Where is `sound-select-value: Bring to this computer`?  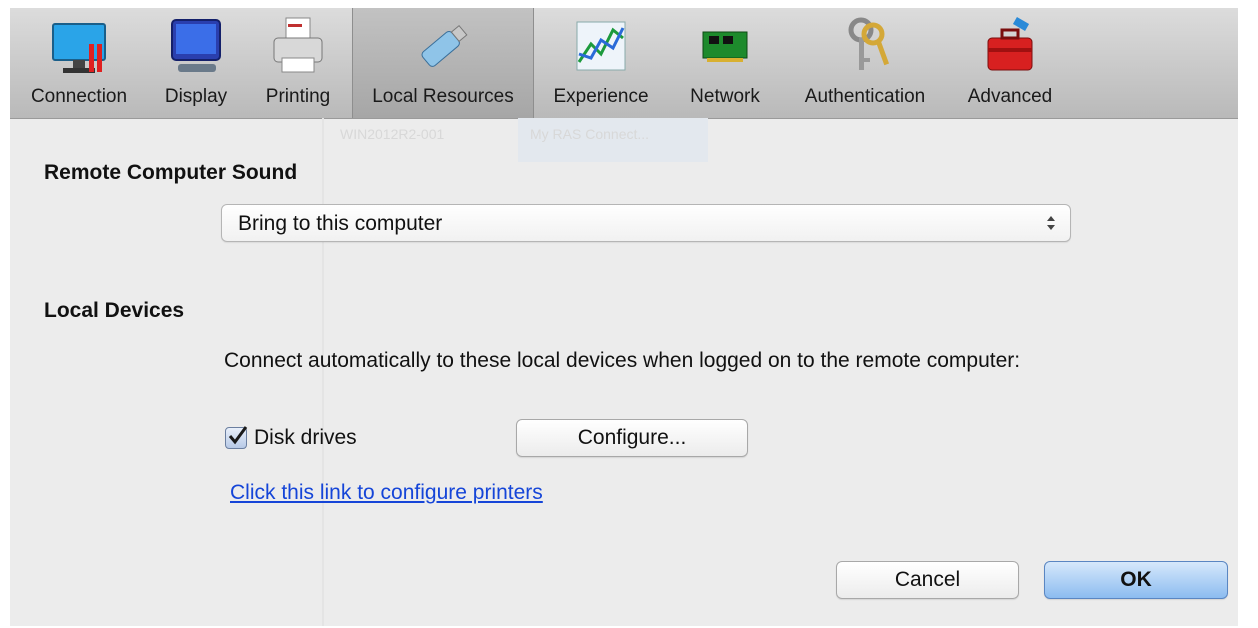
sound-select-value: Bring to this computer is located at coordinates (340, 223).